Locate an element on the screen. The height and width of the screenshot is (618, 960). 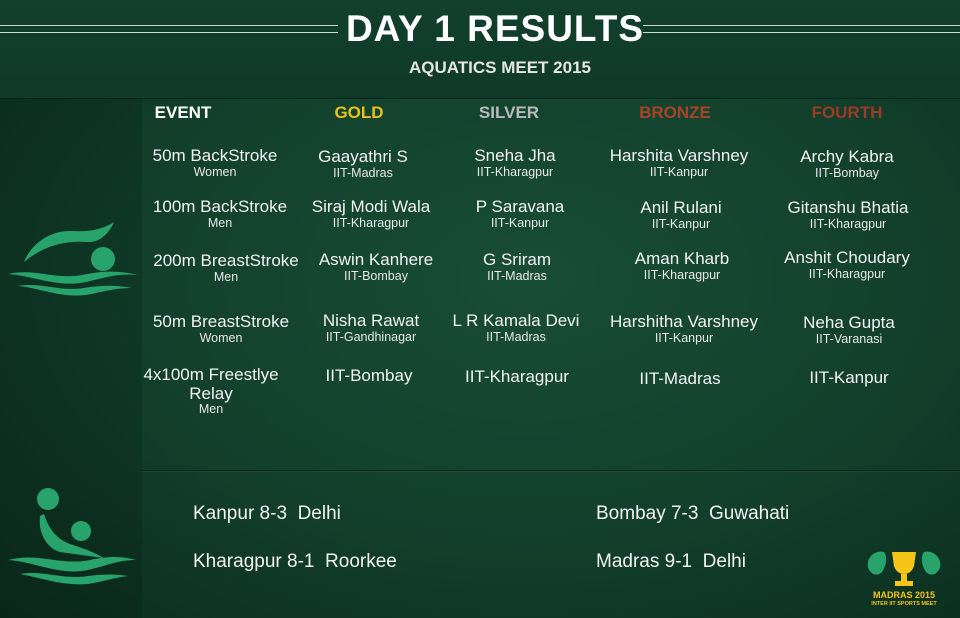
trophy-icon is located at coordinates (904, 568).